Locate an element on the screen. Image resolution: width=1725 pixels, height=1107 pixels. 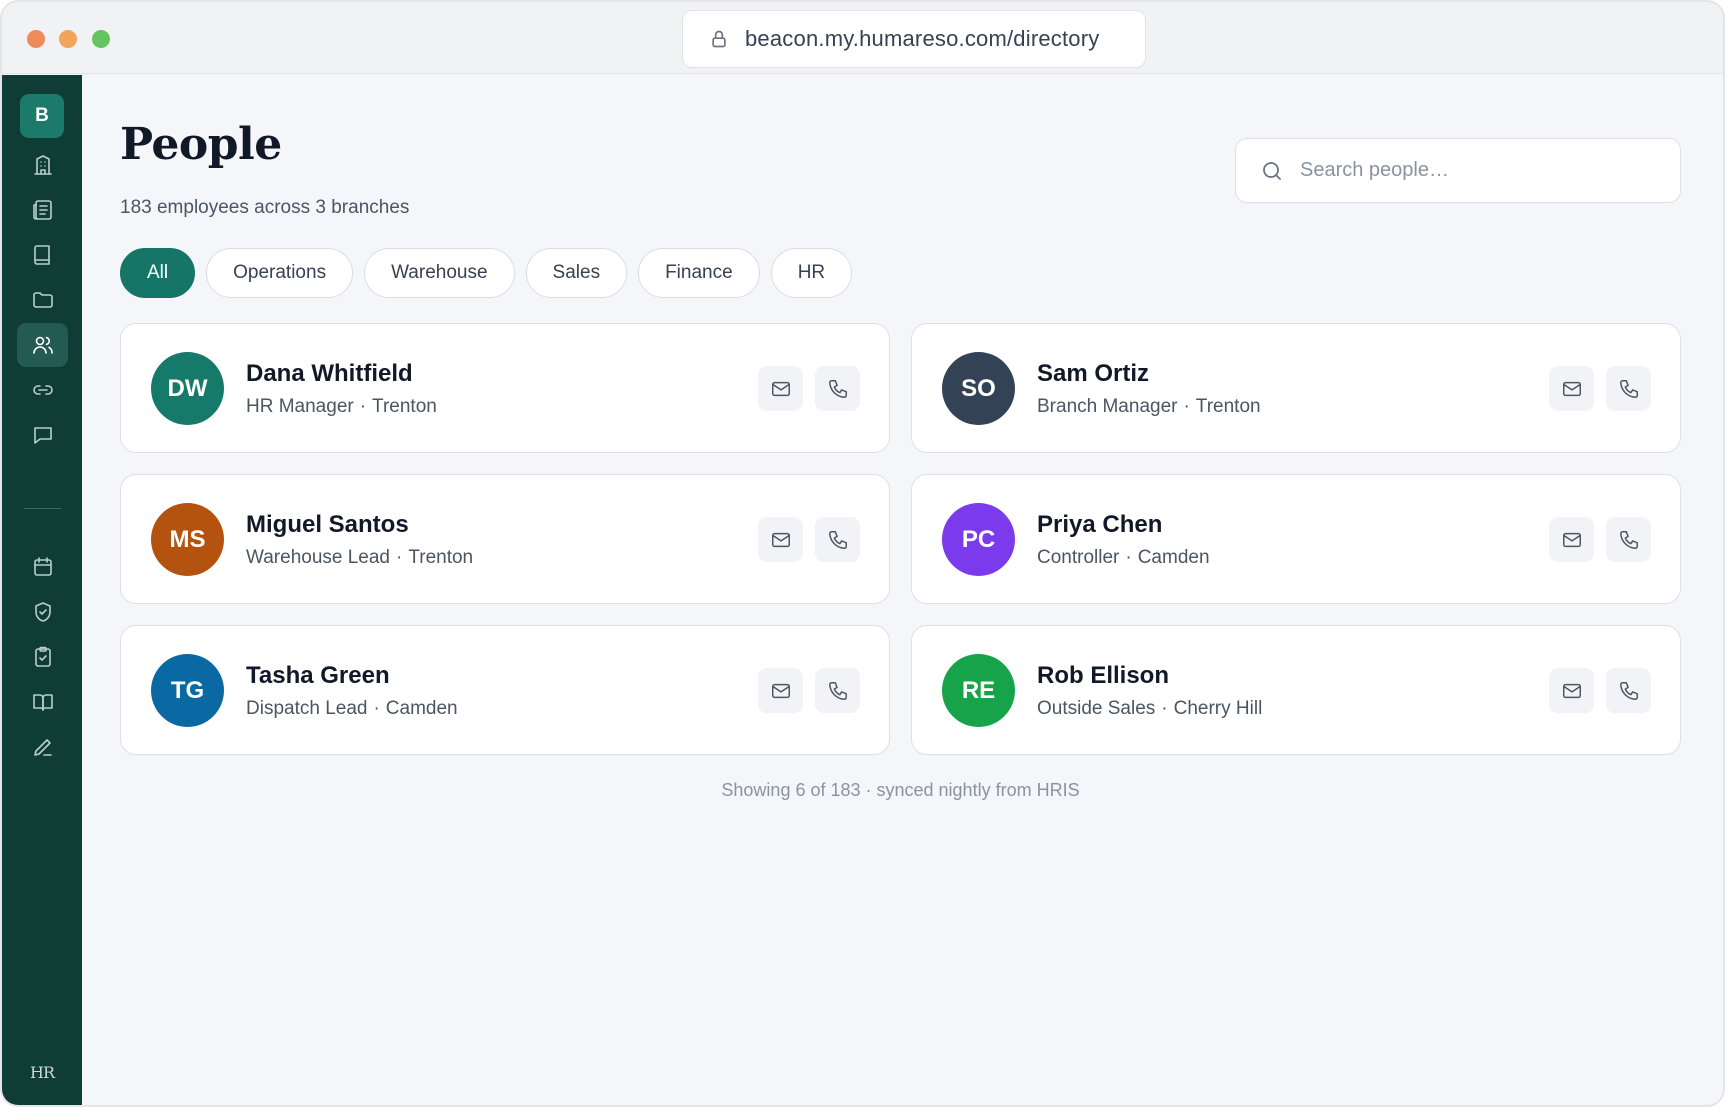
person-meta: HR Manager · Trenton is located at coordinates (341, 407).